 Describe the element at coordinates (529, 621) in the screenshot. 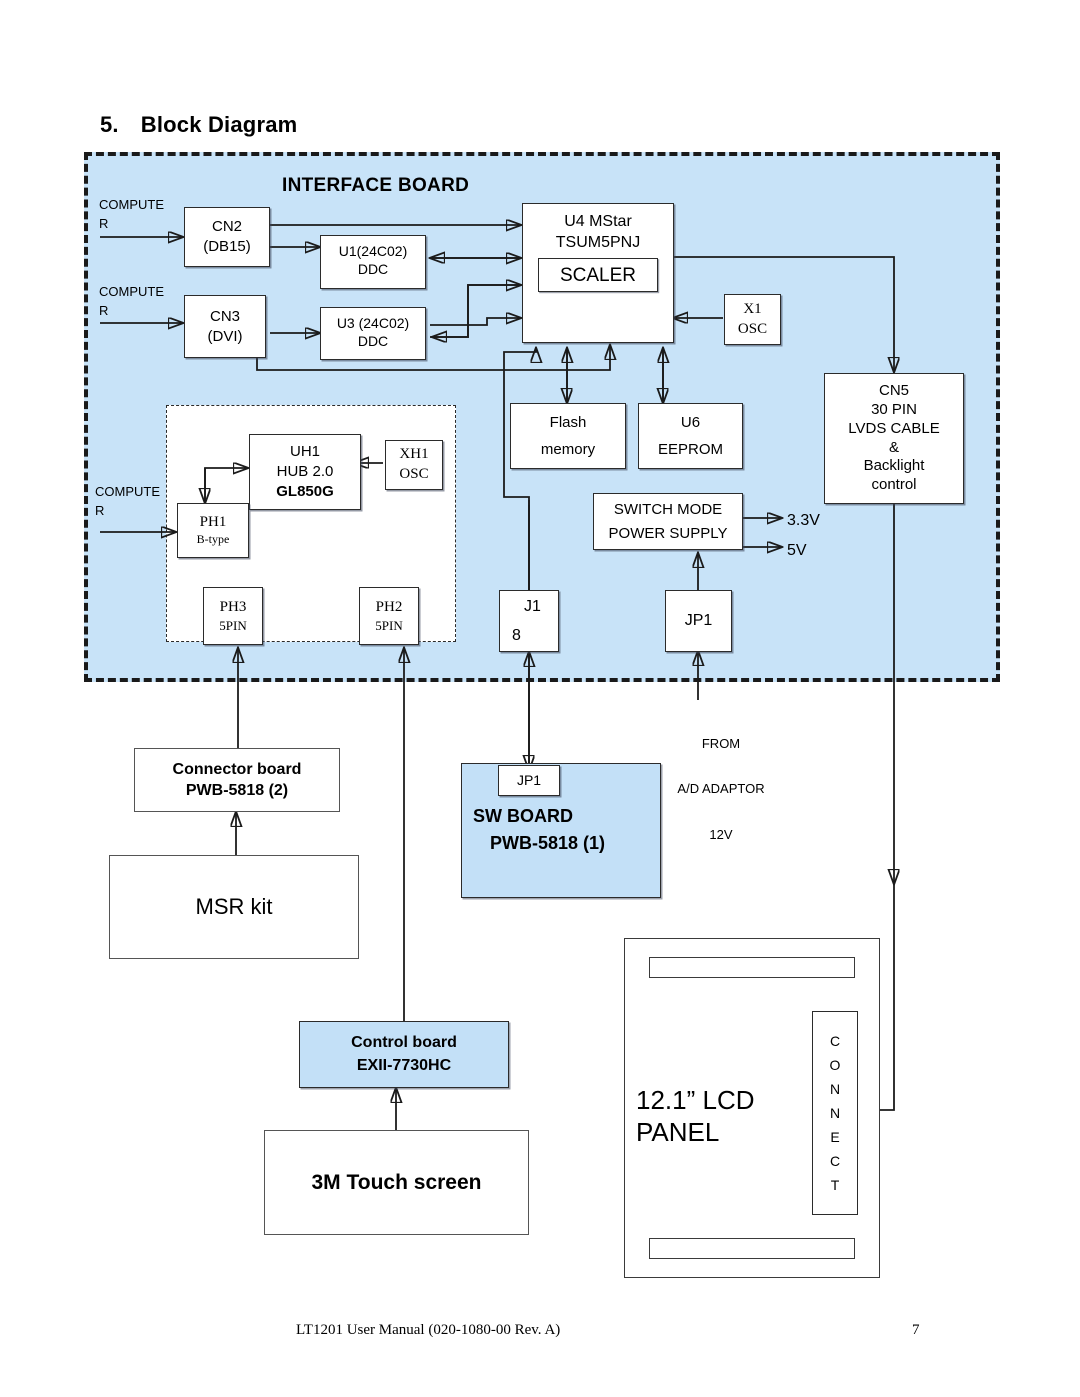

I see `block-j1: J1 8` at that location.